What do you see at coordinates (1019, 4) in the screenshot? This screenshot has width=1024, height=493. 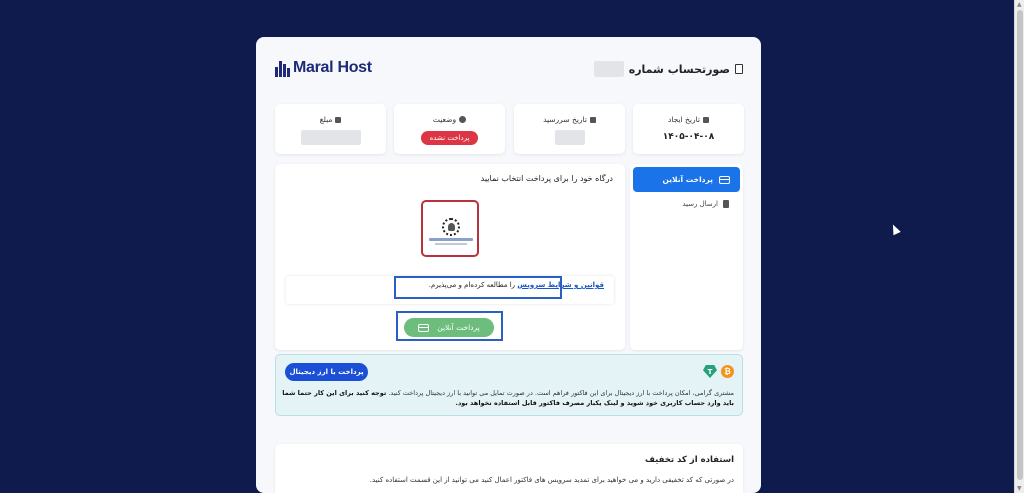 I see `scroll-up-icon: ▲` at bounding box center [1019, 4].